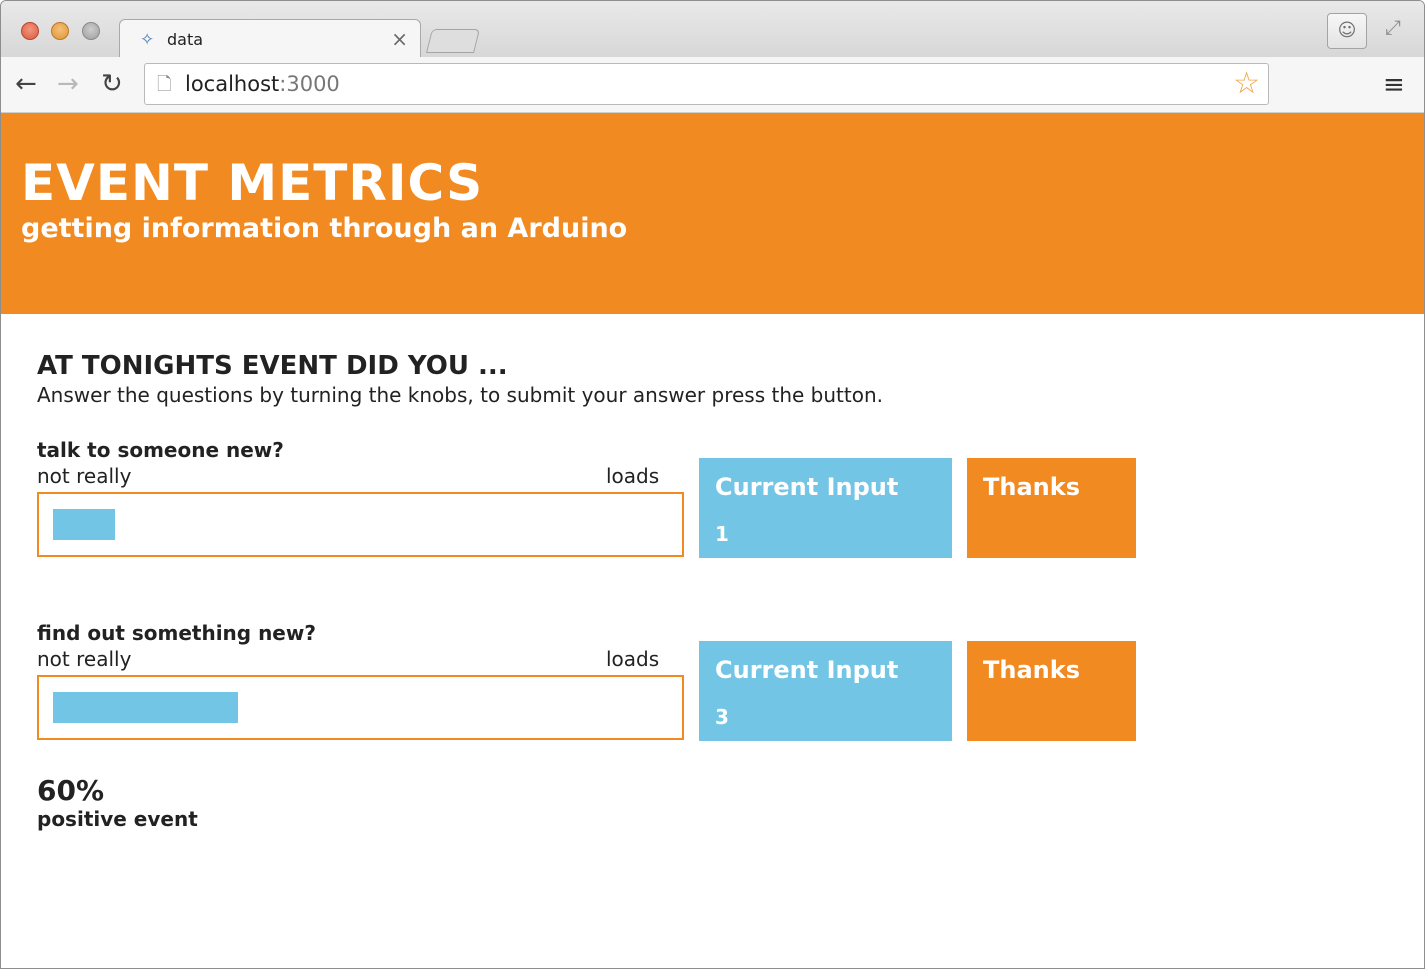 This screenshot has height=969, width=1425. What do you see at coordinates (712, 30) in the screenshot?
I see `title-bar: ✧ data × ☺ ⤢` at bounding box center [712, 30].